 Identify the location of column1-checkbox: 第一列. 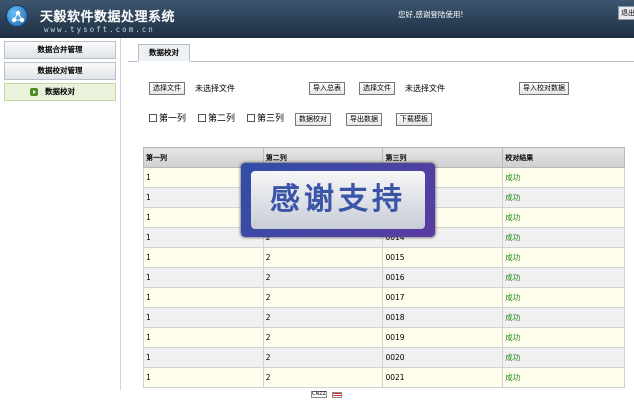
(167, 119).